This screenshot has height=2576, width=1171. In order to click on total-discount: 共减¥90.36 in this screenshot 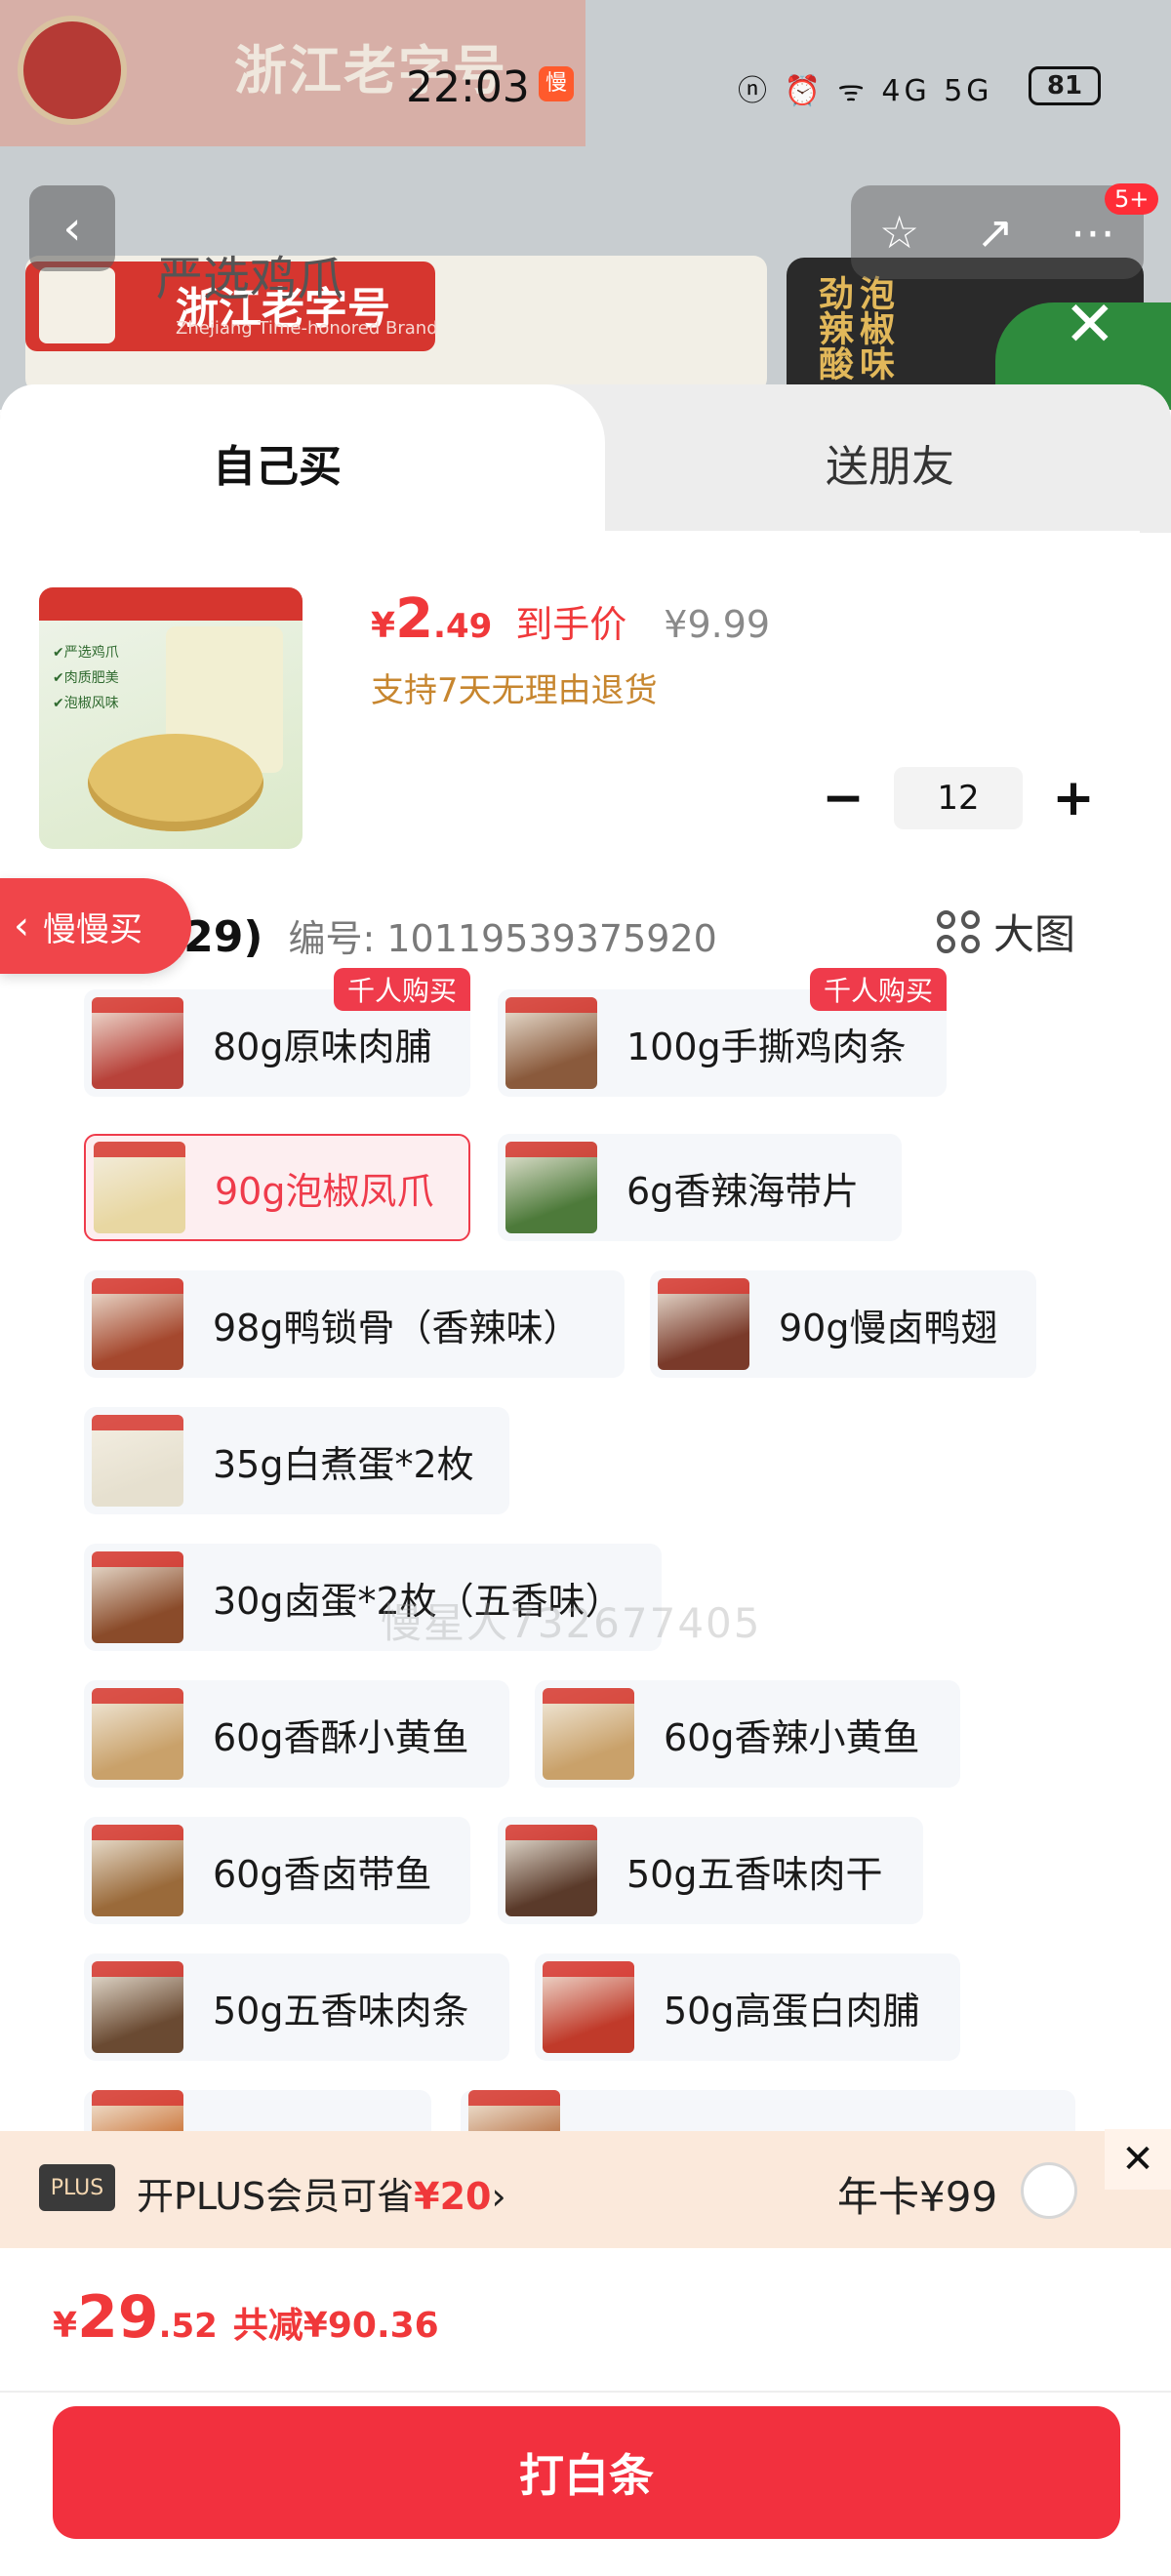, I will do `click(335, 2326)`.